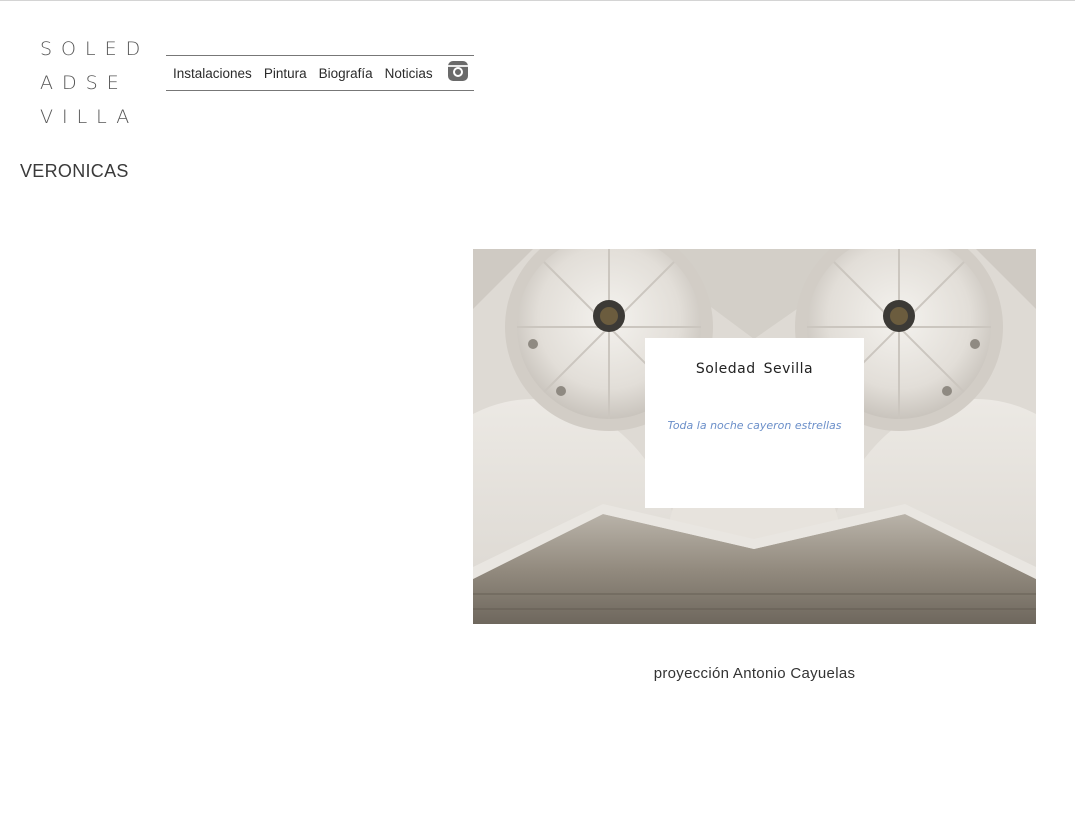 The image size is (1075, 815). What do you see at coordinates (74, 171) in the screenshot?
I see `page-title: VERONICAS` at bounding box center [74, 171].